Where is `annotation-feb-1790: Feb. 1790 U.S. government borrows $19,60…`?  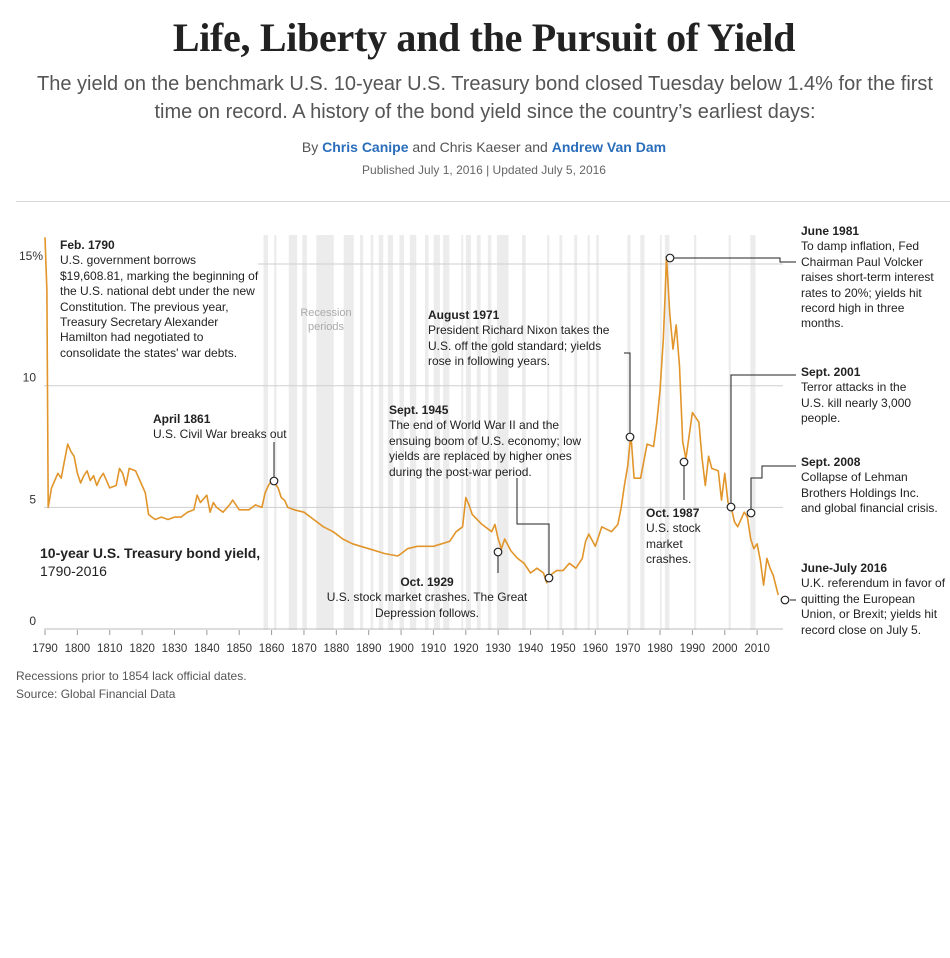 annotation-feb-1790: Feb. 1790 U.S. government borrows $19,60… is located at coordinates (160, 299).